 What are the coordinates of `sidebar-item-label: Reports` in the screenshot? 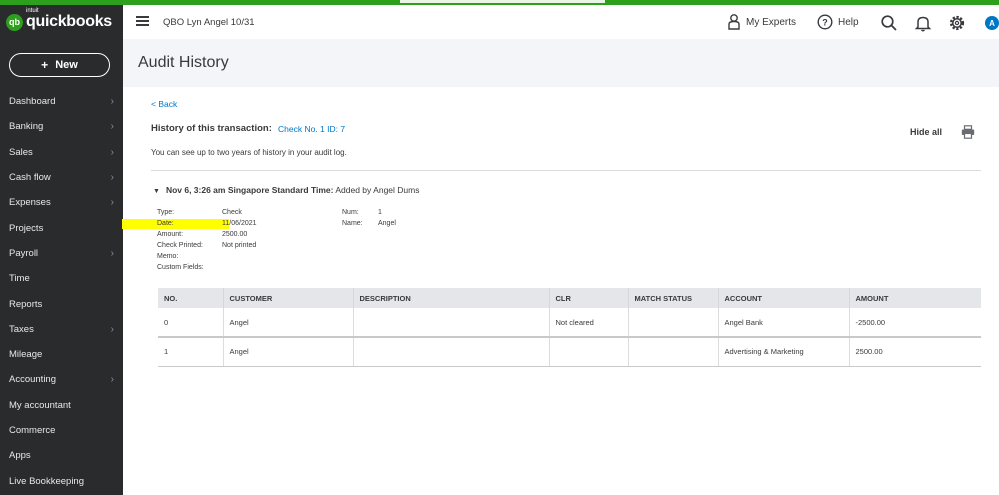 It's located at (26, 304).